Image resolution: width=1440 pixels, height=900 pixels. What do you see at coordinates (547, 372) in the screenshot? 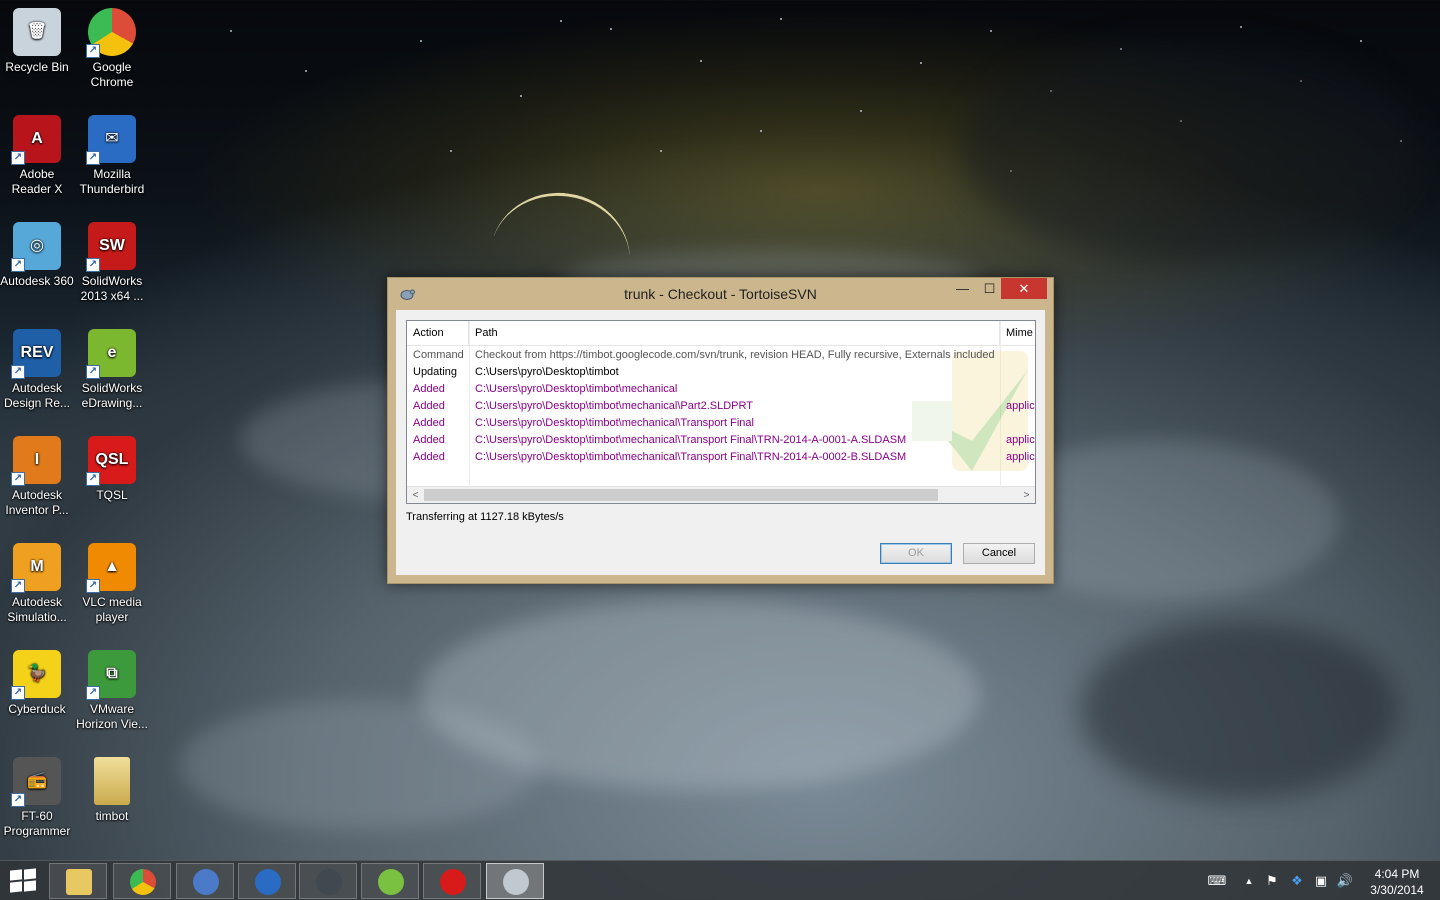
I see `row-path: C:\Users\pyro\Desktop\timbot` at bounding box center [547, 372].